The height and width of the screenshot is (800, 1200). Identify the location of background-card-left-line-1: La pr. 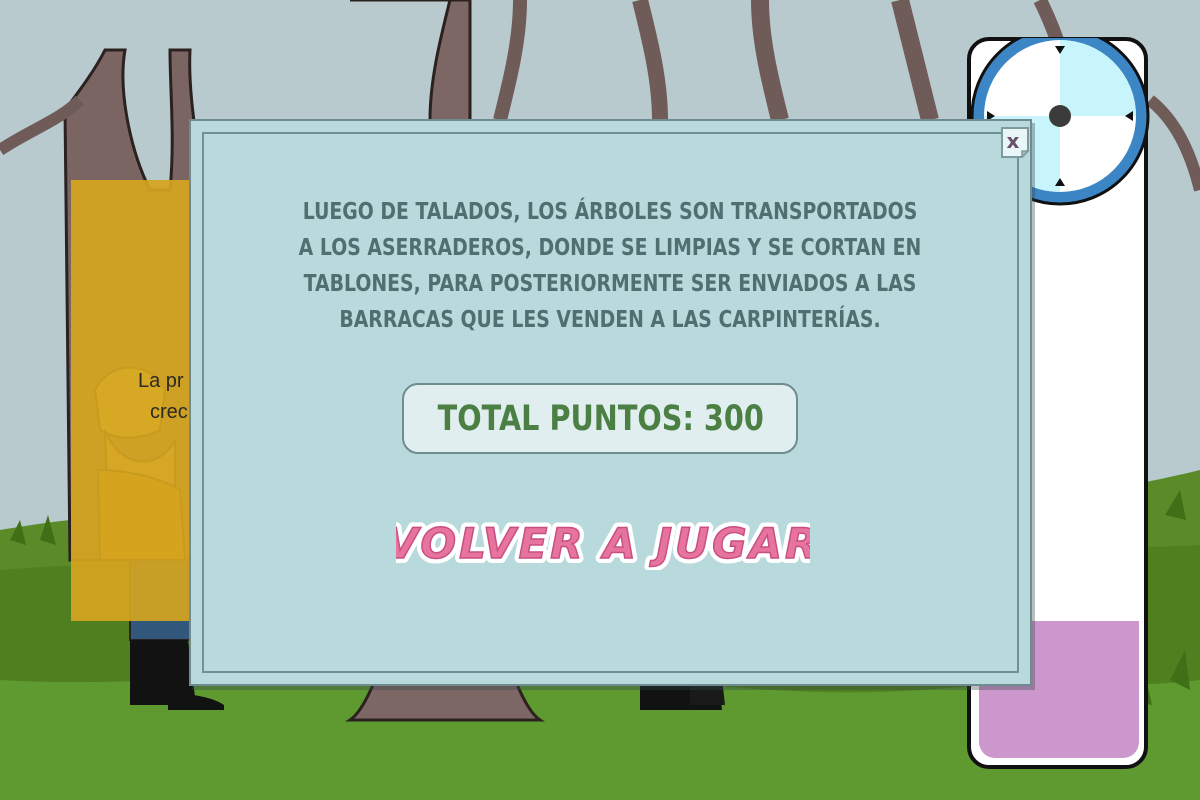
(161, 381).